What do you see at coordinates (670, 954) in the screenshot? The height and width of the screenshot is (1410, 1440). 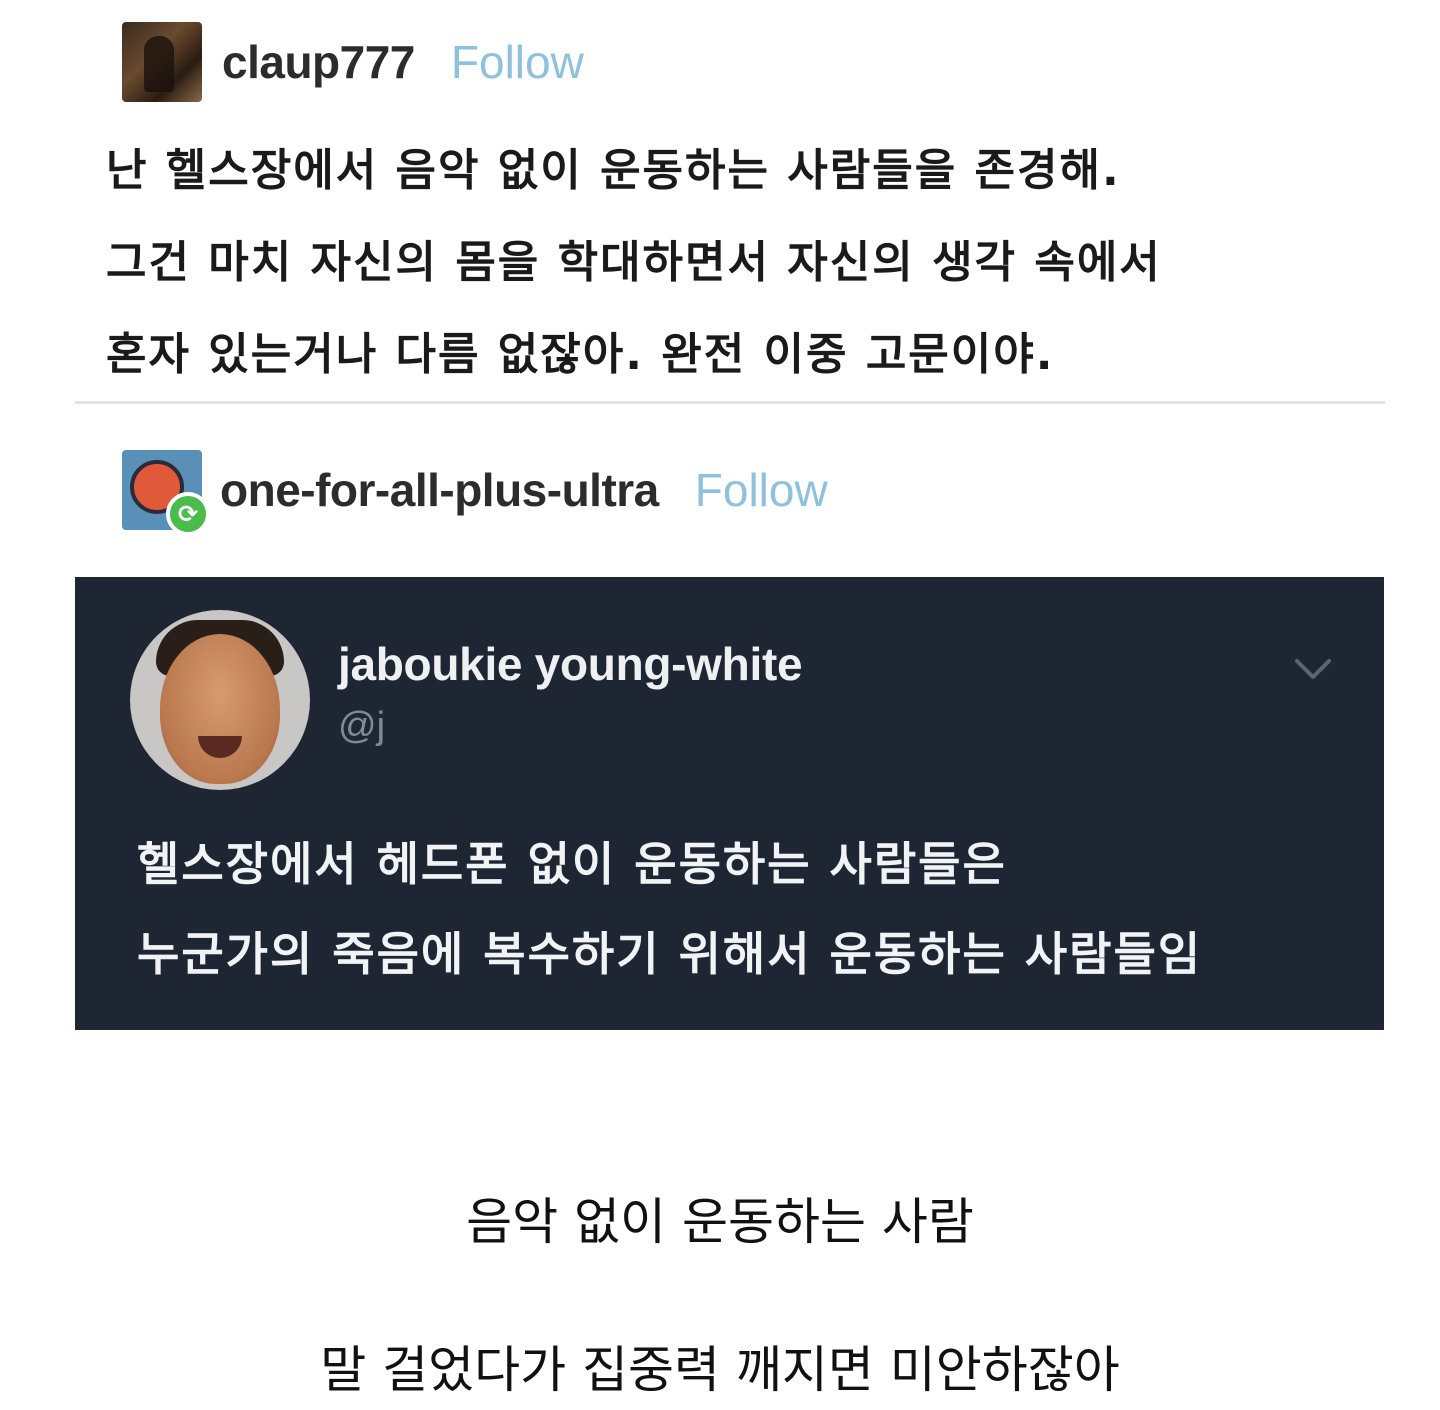 I see `tweet-line: 누군가의 죽음에 복수하기 위해서 운동하는 사람들임` at bounding box center [670, 954].